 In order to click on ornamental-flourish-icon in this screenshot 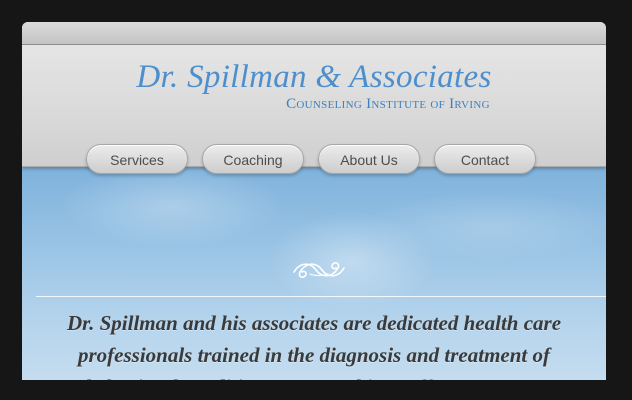, I will do `click(319, 270)`.